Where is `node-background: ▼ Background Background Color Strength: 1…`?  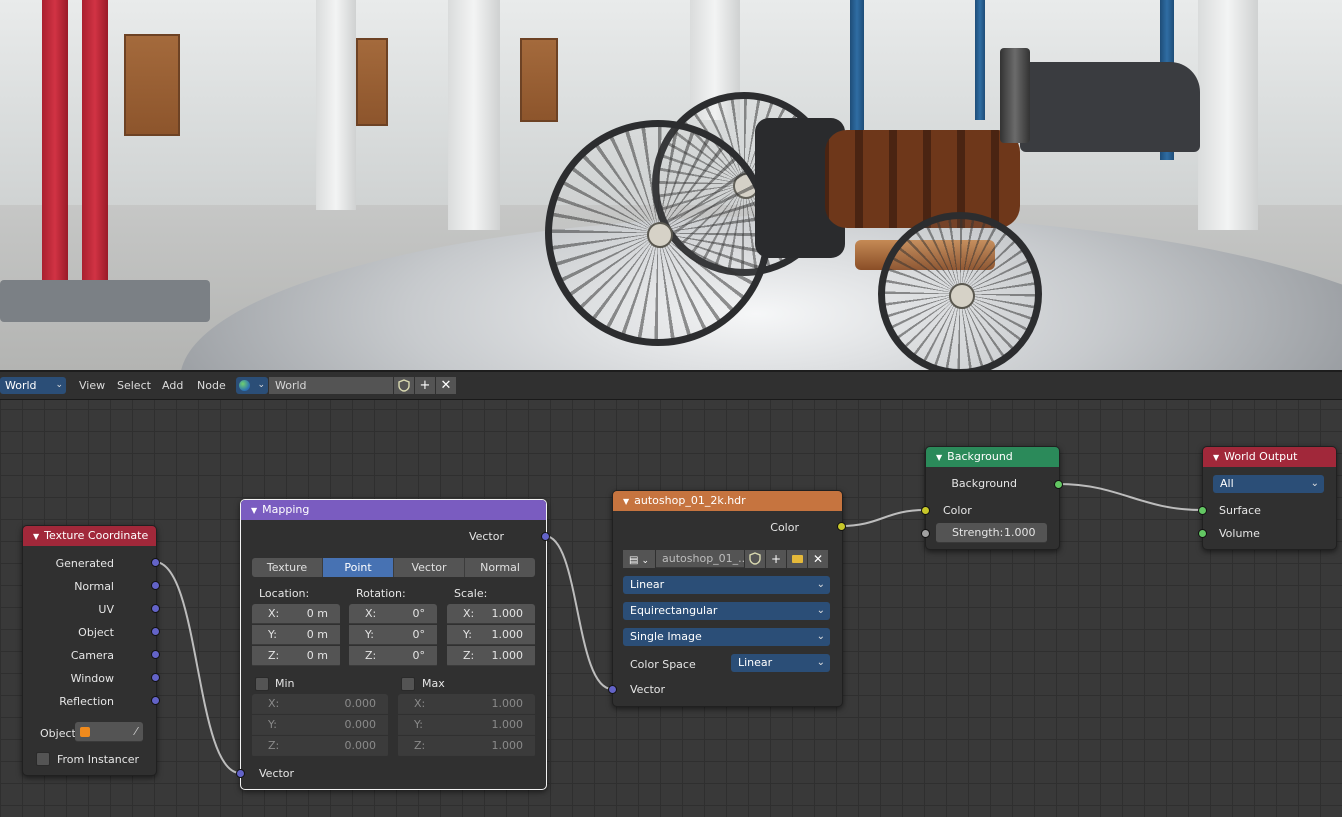
node-background: ▼ Background Background Color Strength: 1… is located at coordinates (992, 498).